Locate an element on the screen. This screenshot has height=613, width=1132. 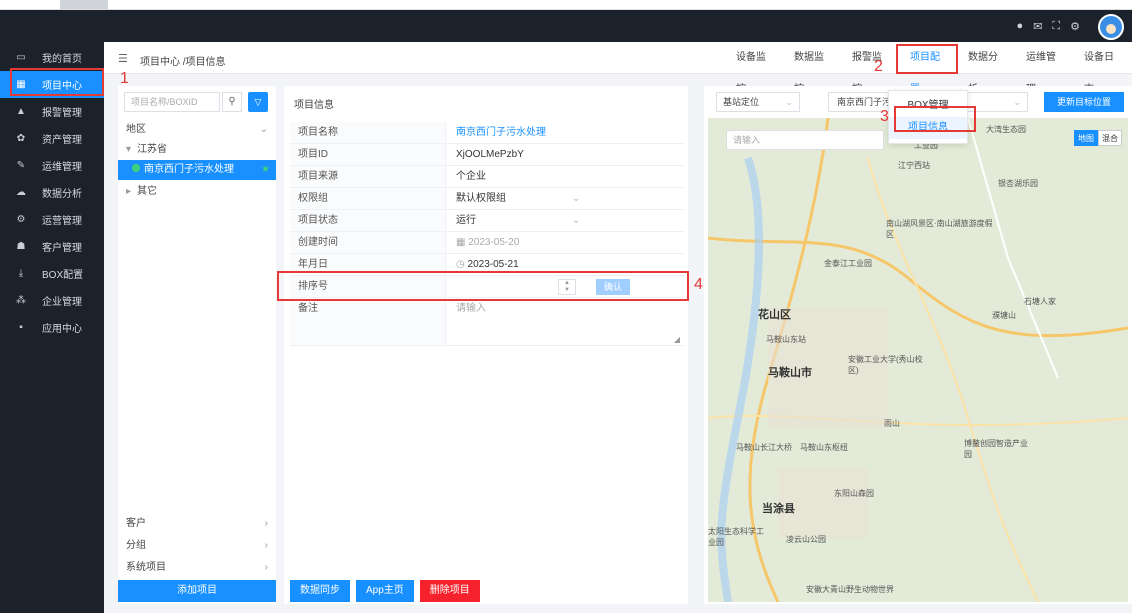
map-label: 博鳌创园智造产业园 is located at coordinates (996, 449).